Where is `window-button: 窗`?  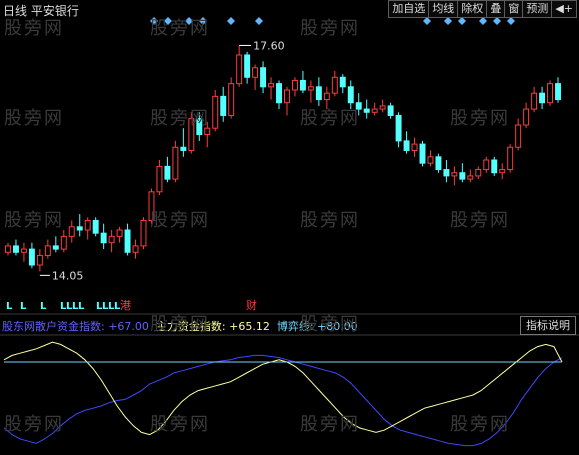
window-button: 窗 is located at coordinates (514, 9).